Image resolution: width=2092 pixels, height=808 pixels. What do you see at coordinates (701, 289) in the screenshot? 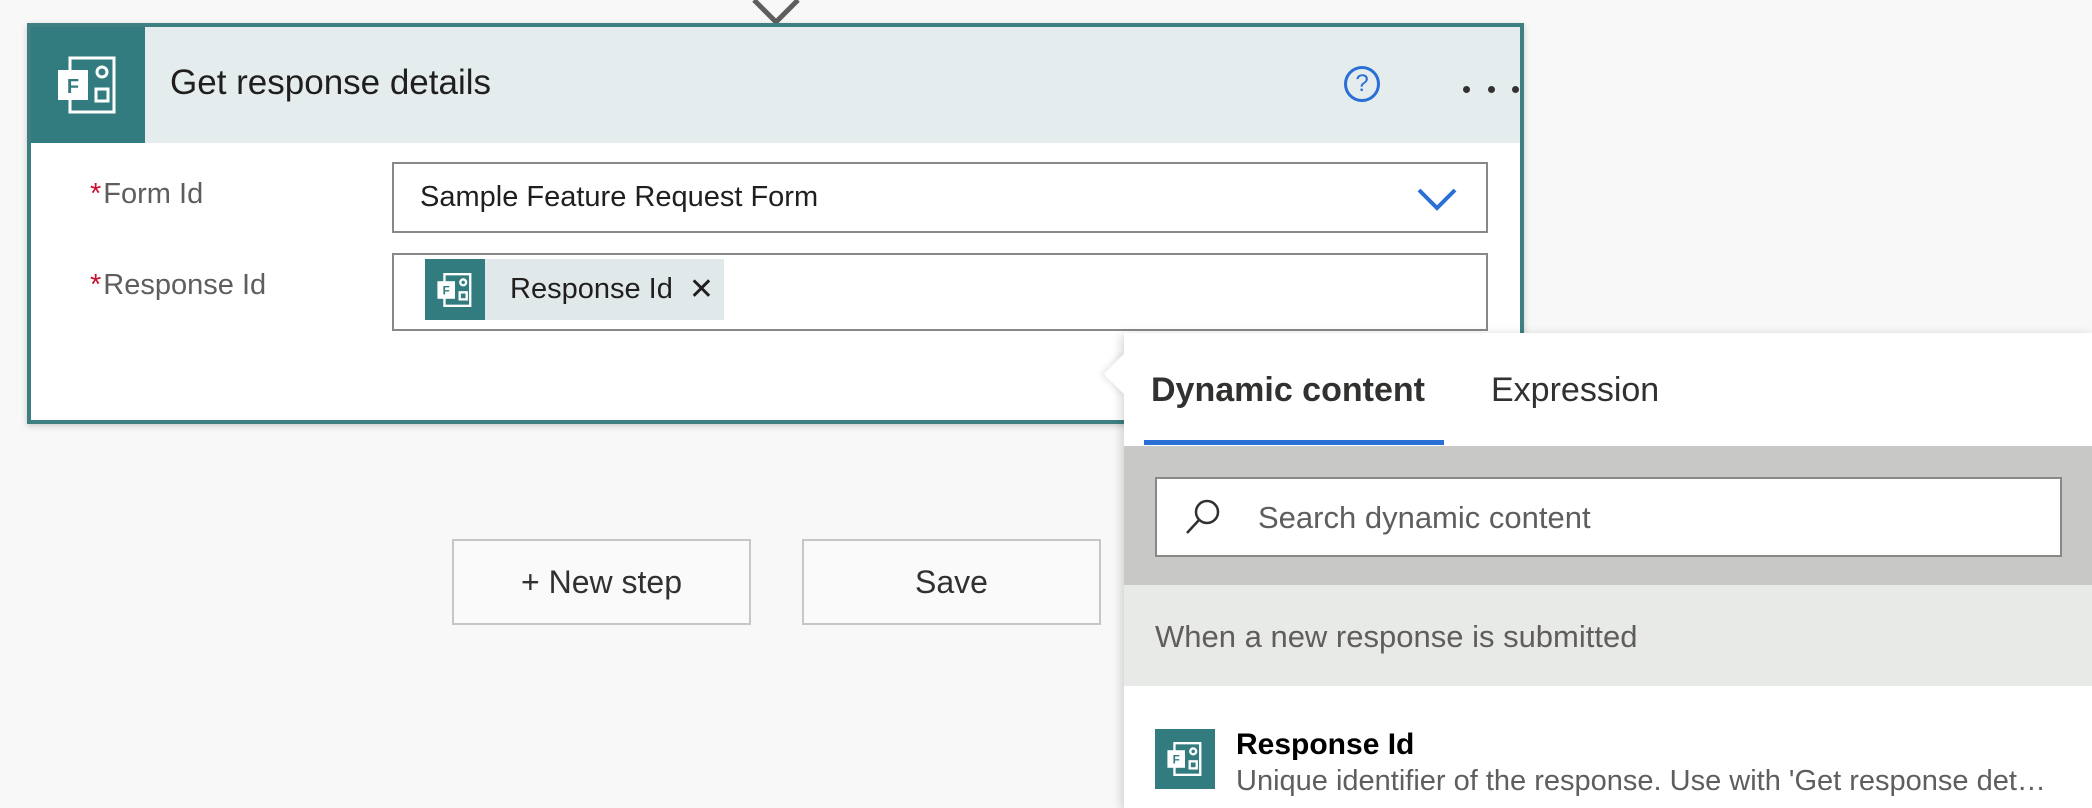
I see `close-icon: ✕` at bounding box center [701, 289].